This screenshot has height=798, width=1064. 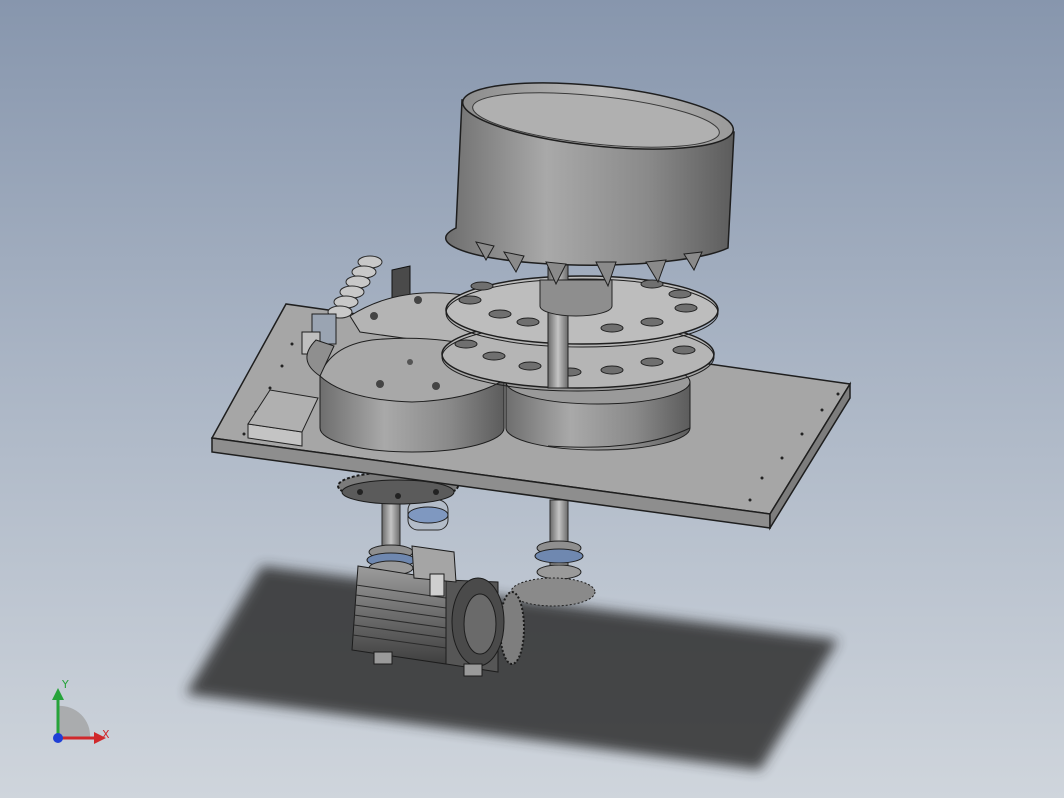 I want to click on hopper-drum, so click(x=591, y=180).